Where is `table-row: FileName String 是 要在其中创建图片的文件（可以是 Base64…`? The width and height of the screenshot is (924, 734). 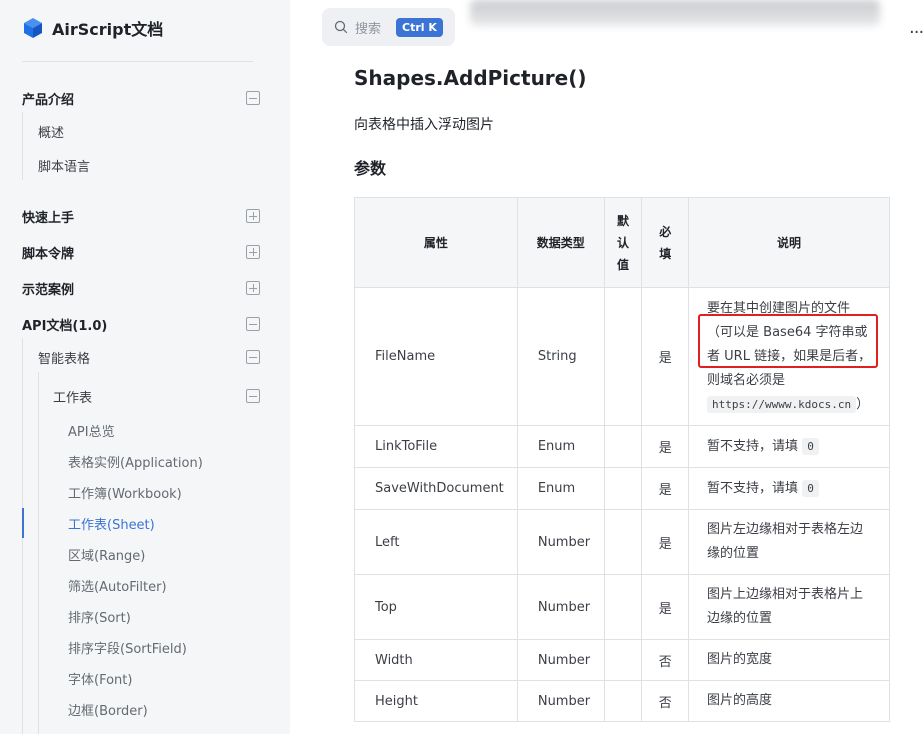 table-row: FileName String 是 要在其中创建图片的文件（可以是 Base64… is located at coordinates (622, 356).